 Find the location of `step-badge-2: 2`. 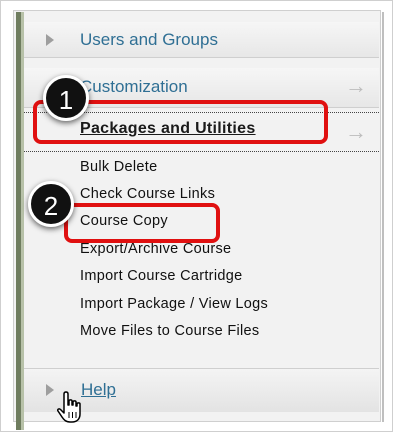

step-badge-2: 2 is located at coordinates (51, 204).